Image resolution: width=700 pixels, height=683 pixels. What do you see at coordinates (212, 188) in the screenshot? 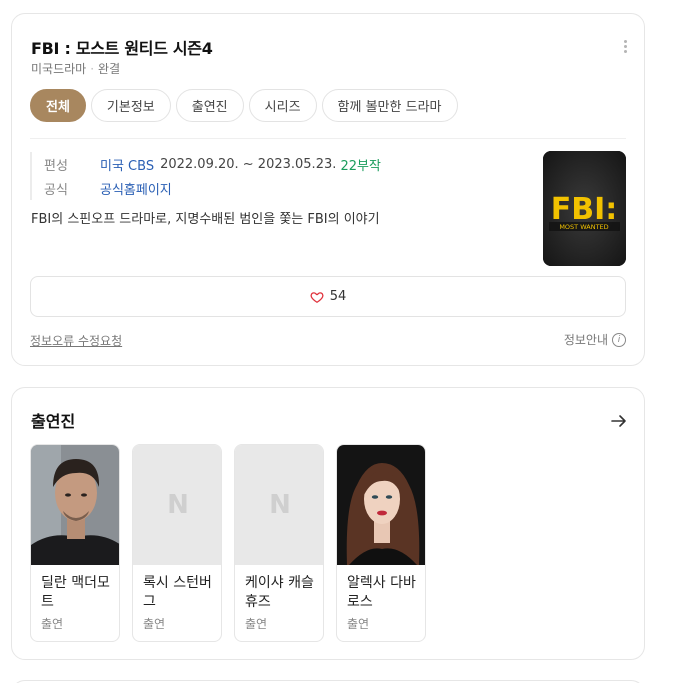
I see `official-row: 공식 공식홈페이지` at bounding box center [212, 188].